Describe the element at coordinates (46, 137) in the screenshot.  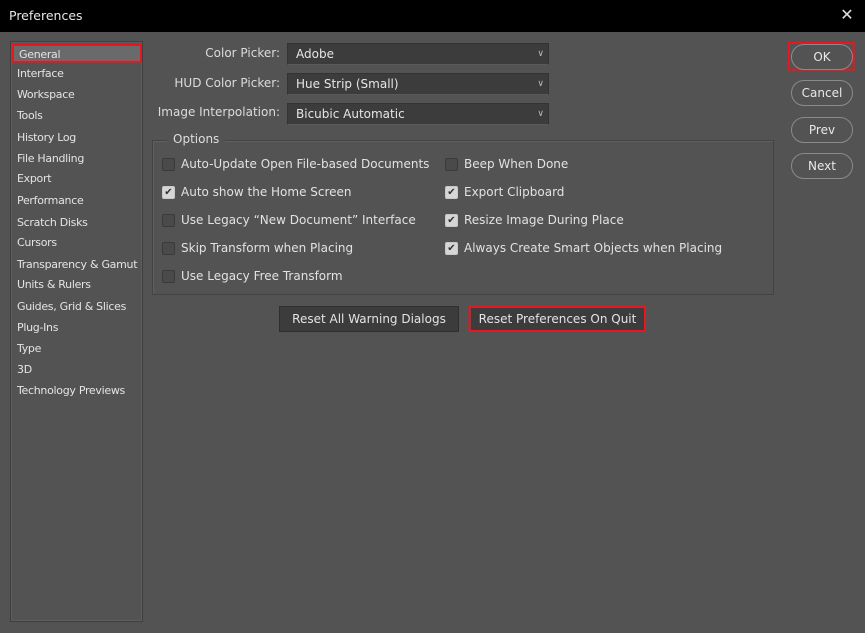
I see `sidebar-item-history-log: History Log` at that location.